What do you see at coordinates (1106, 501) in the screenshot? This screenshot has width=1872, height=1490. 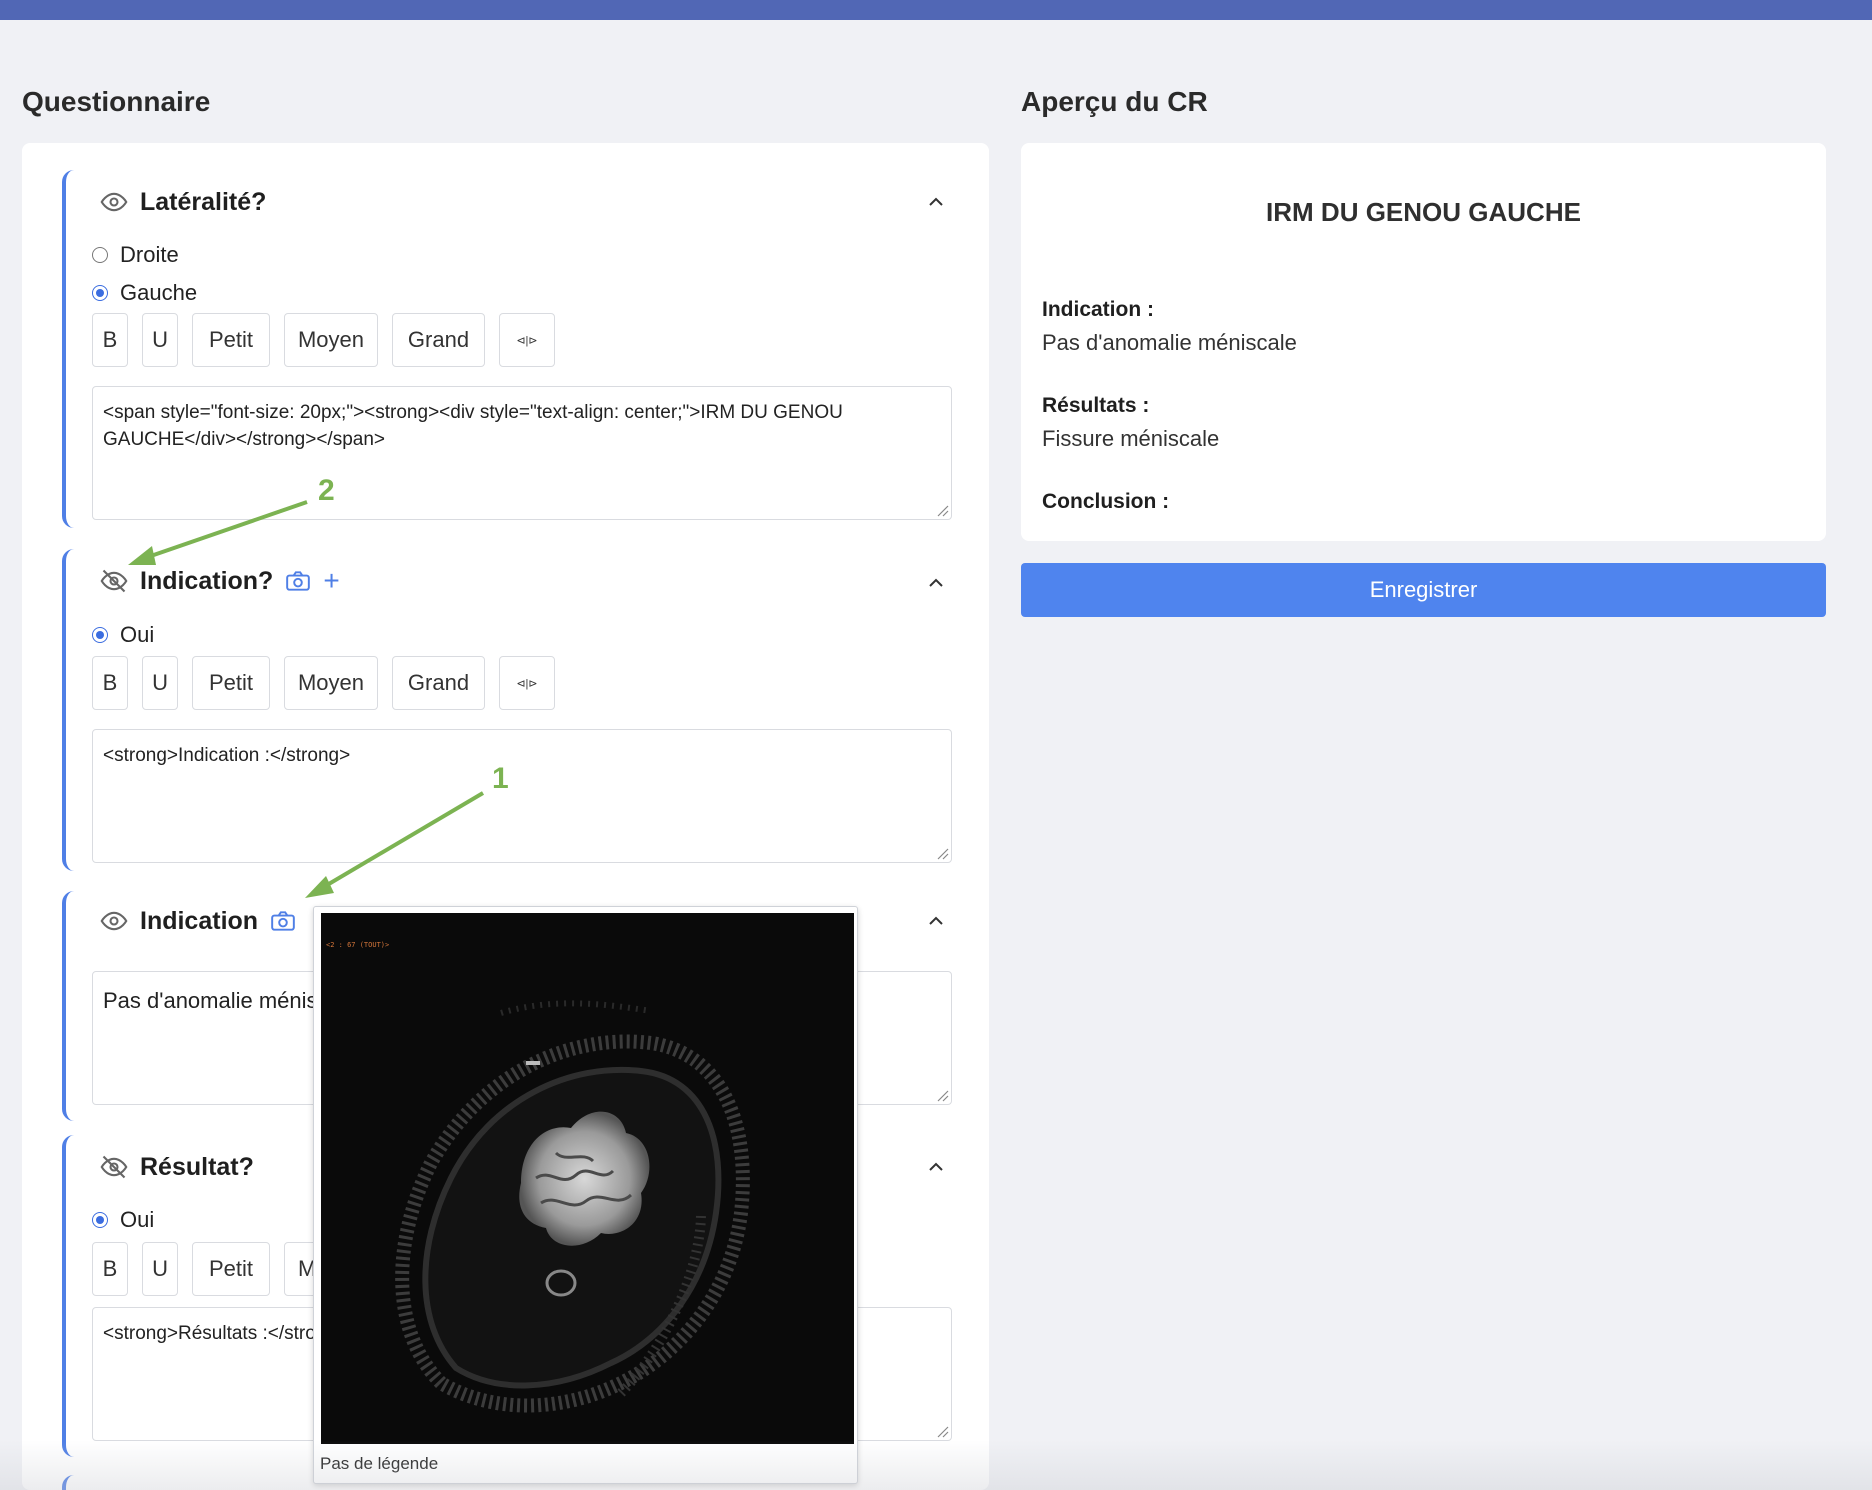 I see `report-label-conclusion: Conclusion :` at bounding box center [1106, 501].